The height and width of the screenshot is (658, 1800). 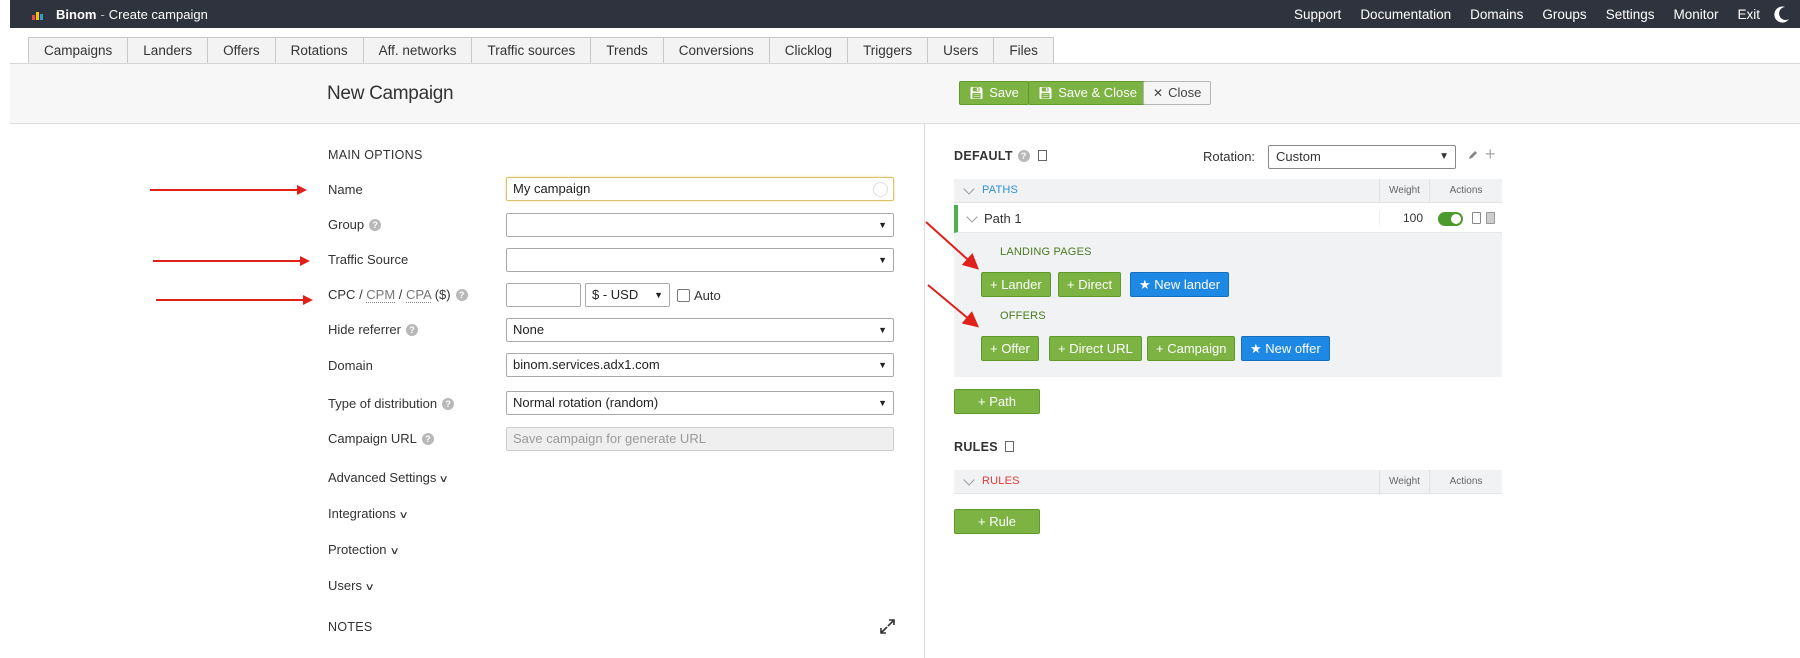 I want to click on path-weight: 100, so click(x=1404, y=218).